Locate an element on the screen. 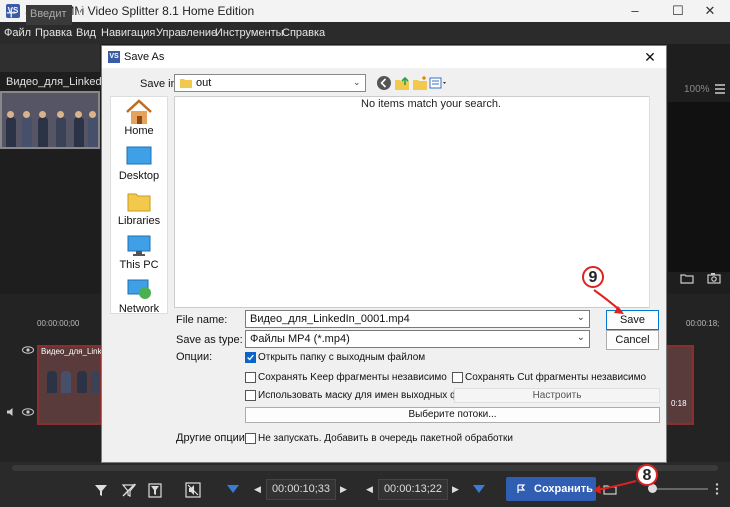  timecode-in: 00:00:10;33 is located at coordinates (301, 489).